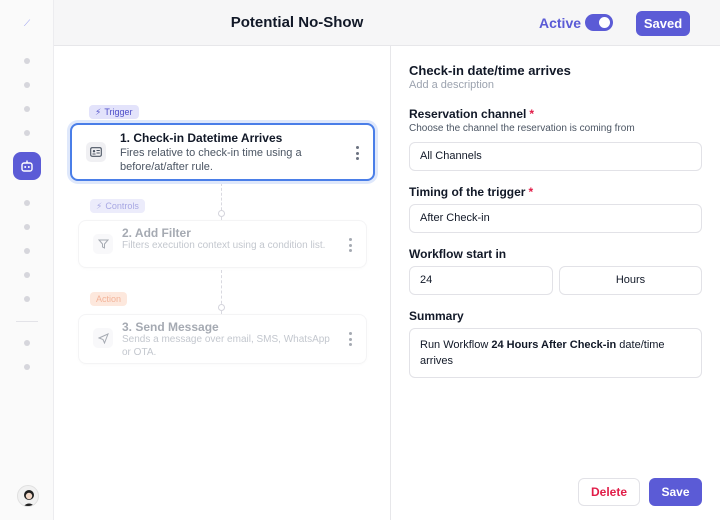 This screenshot has height=520, width=720. I want to click on avatar, so click(28, 496).